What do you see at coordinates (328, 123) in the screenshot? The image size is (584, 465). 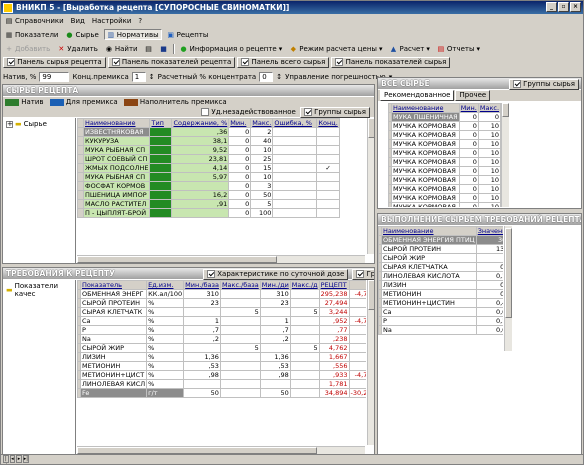 I see `column-header: Конц.` at bounding box center [328, 123].